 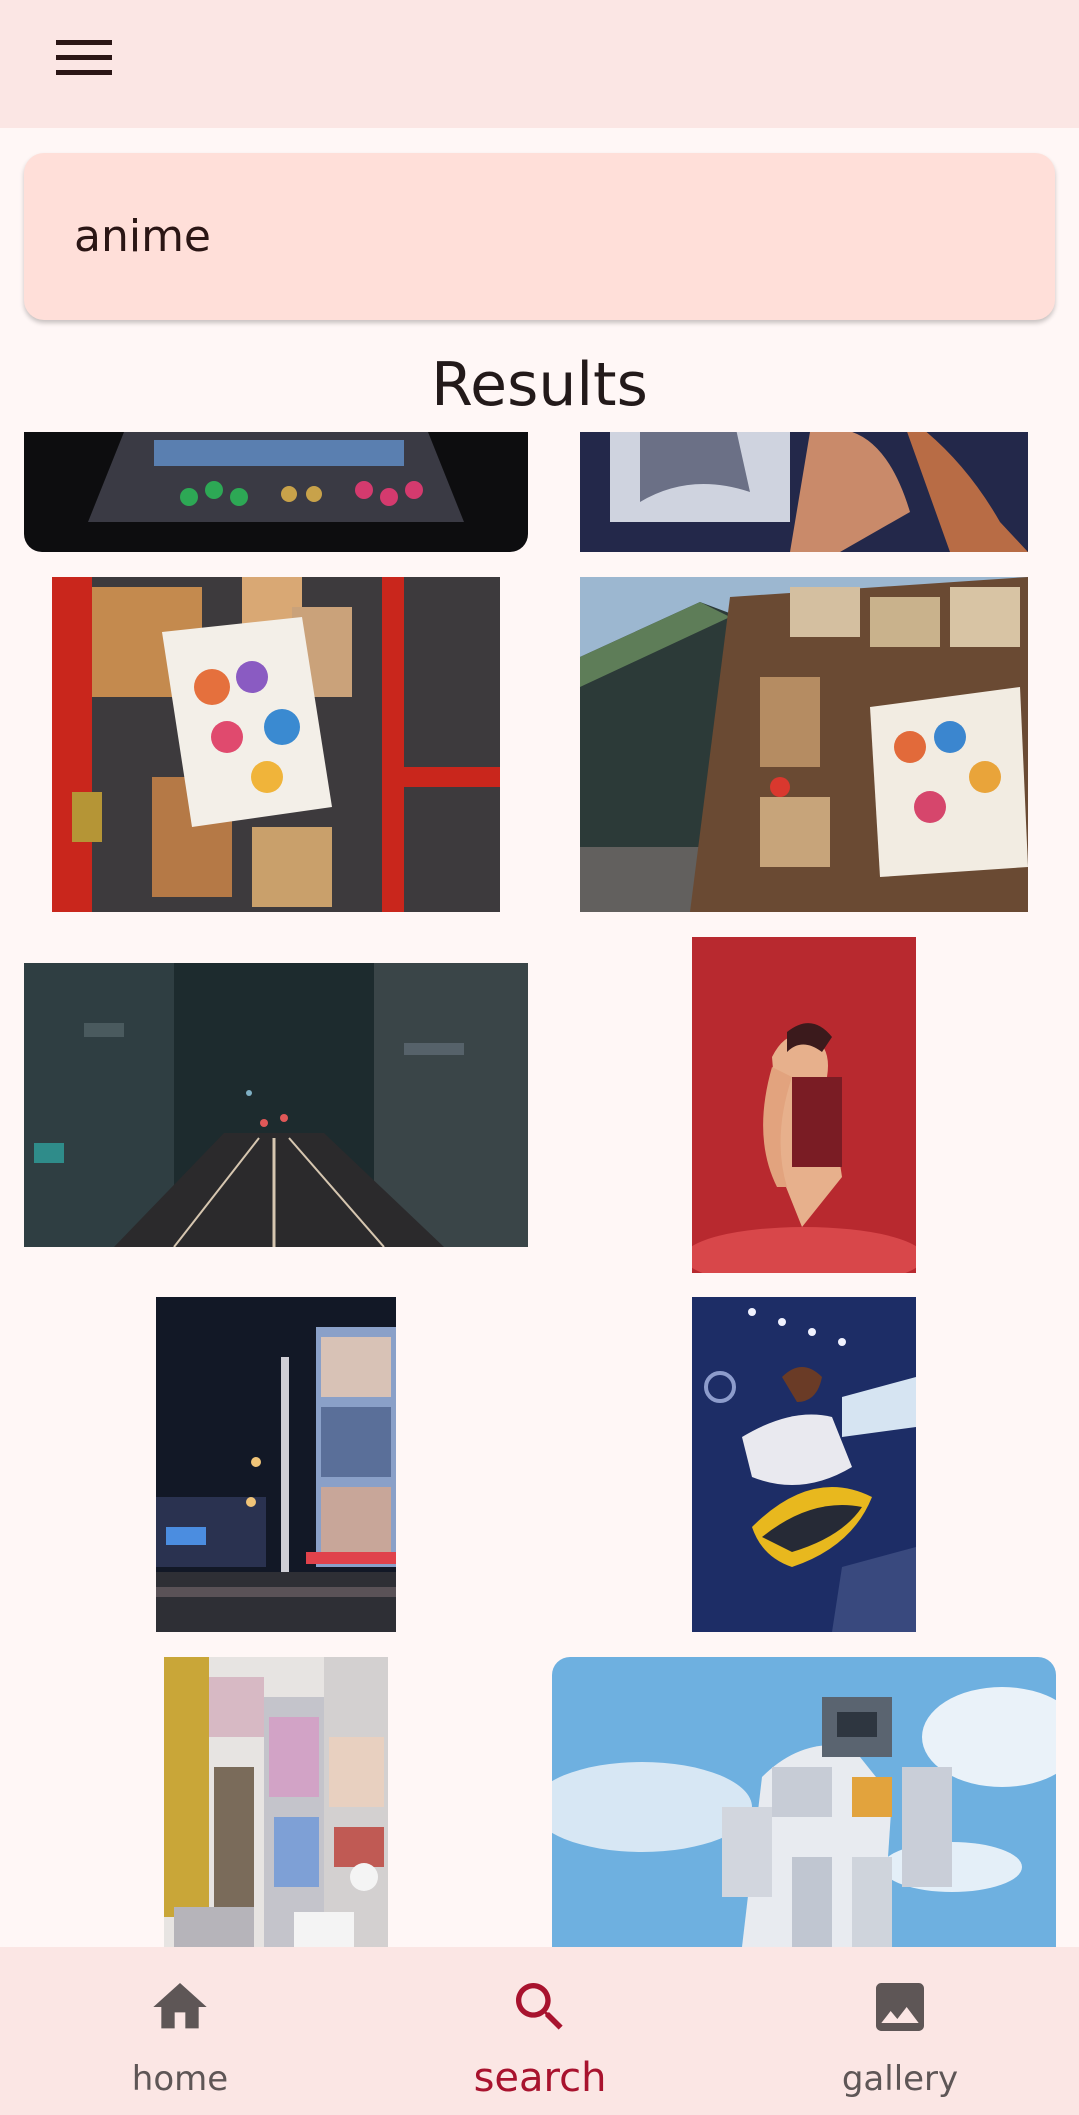 I want to click on nav-item-search: search, so click(x=540, y=2031).